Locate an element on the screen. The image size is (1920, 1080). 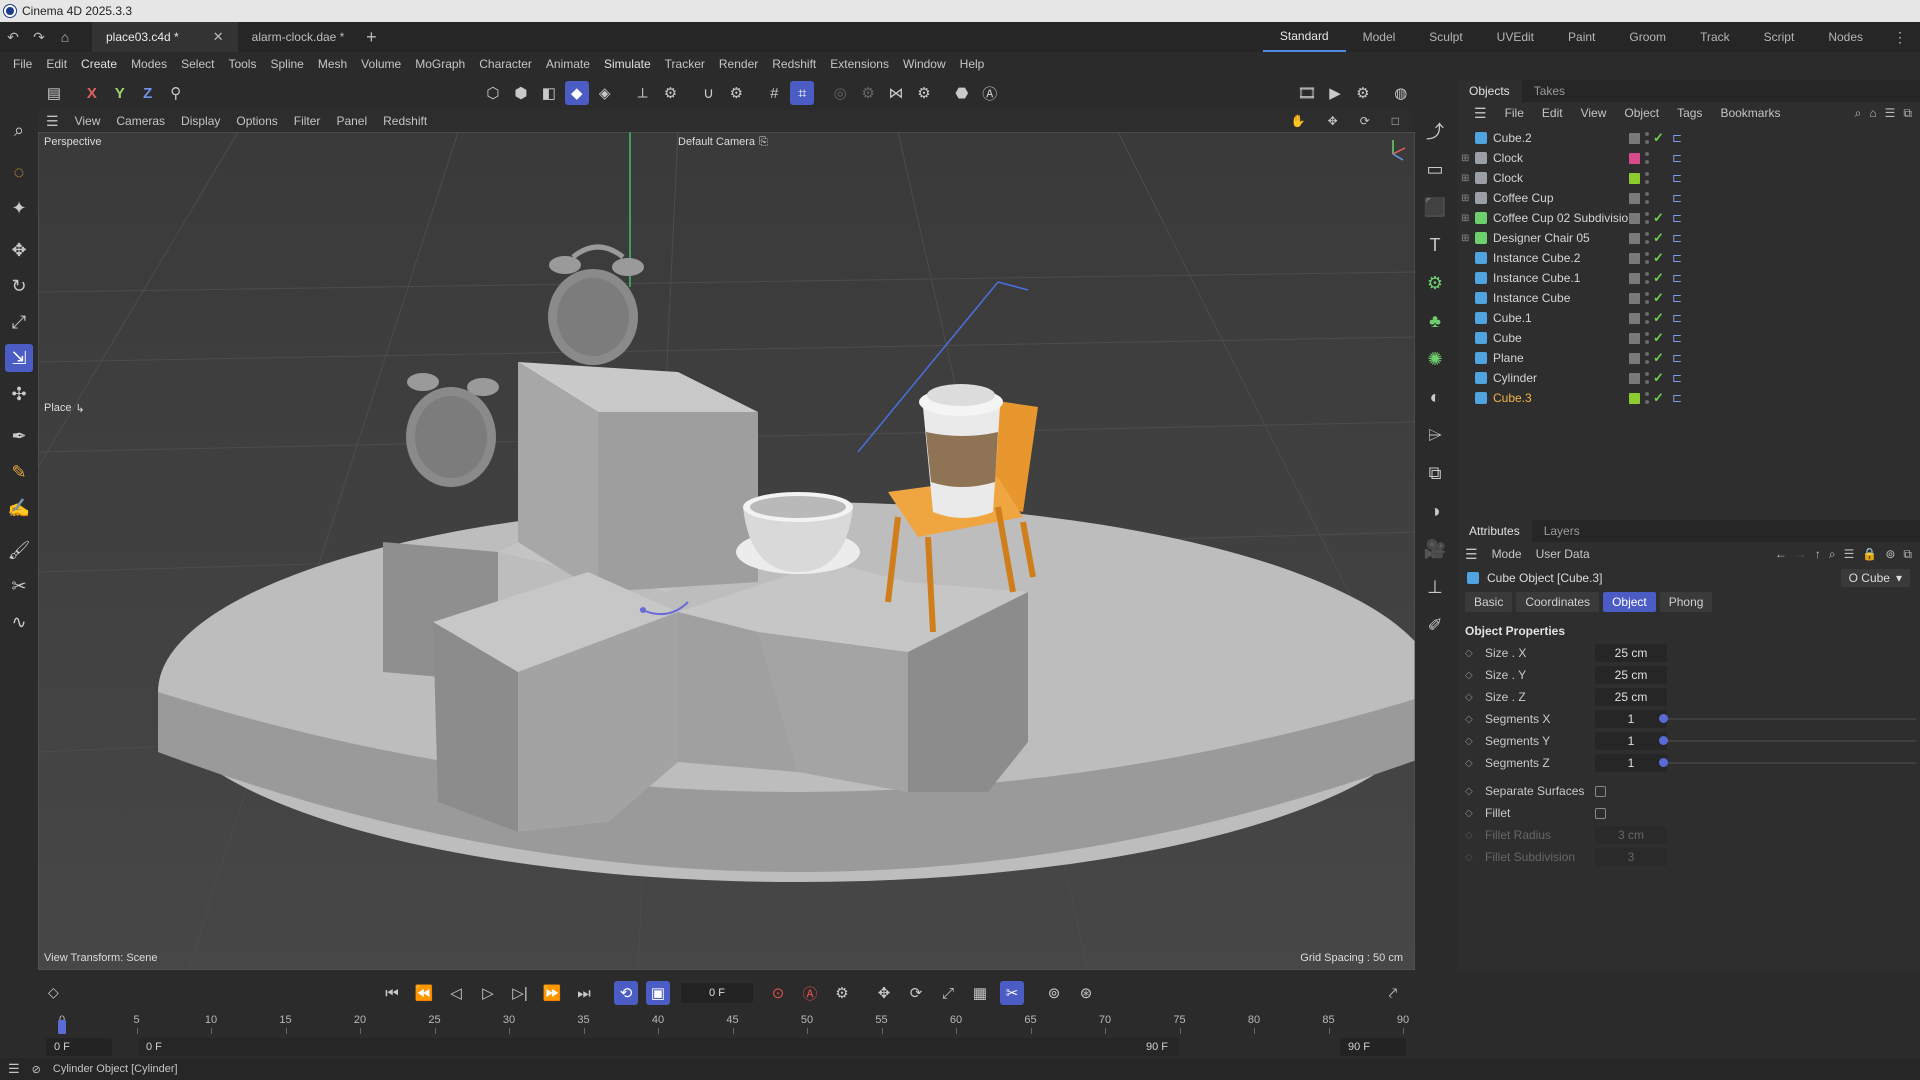
object-row: Cylinder ✓ ⊏ is located at coordinates (1688, 378).